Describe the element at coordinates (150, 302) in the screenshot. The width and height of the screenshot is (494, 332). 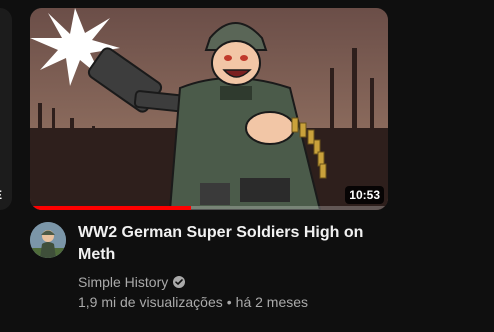
I see `view-count: 1,9 mi de visualizações` at that location.